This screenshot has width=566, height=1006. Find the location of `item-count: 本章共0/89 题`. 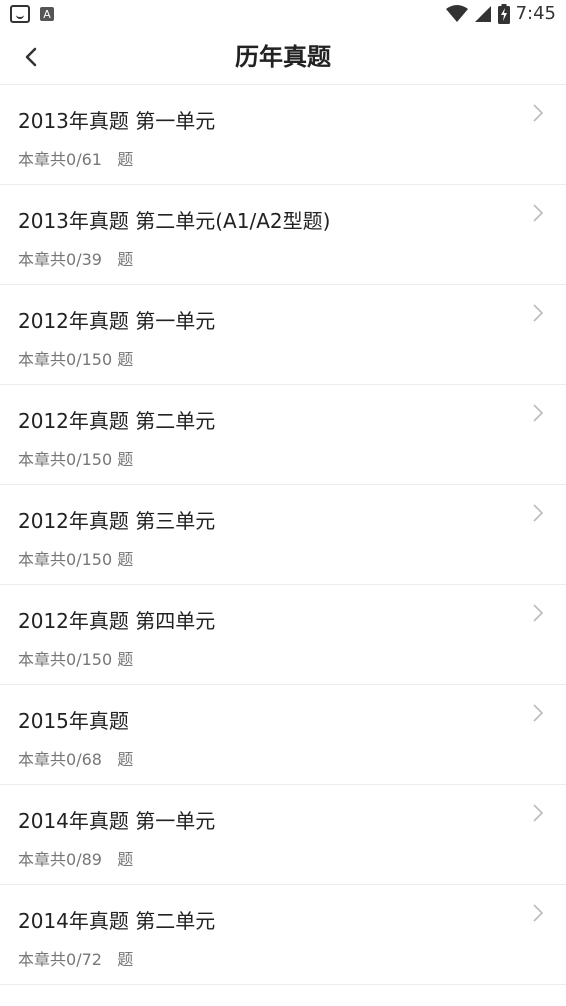

item-count: 本章共0/89 题 is located at coordinates (75, 858).